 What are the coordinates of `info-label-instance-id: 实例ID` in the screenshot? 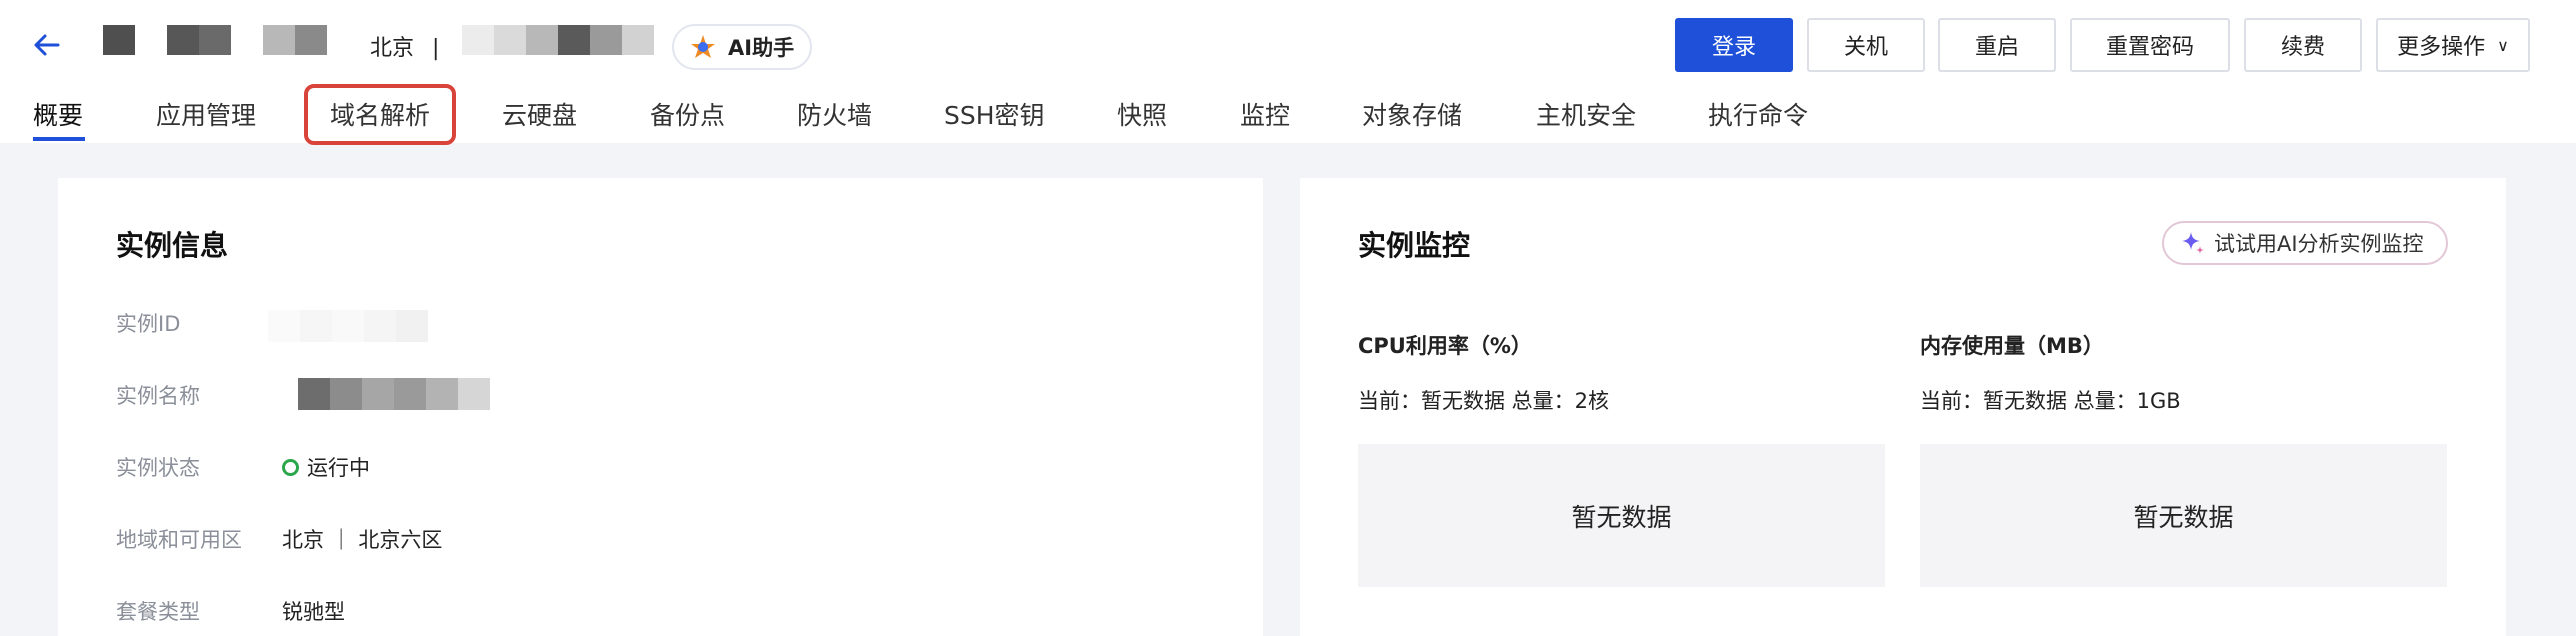 It's located at (148, 324).